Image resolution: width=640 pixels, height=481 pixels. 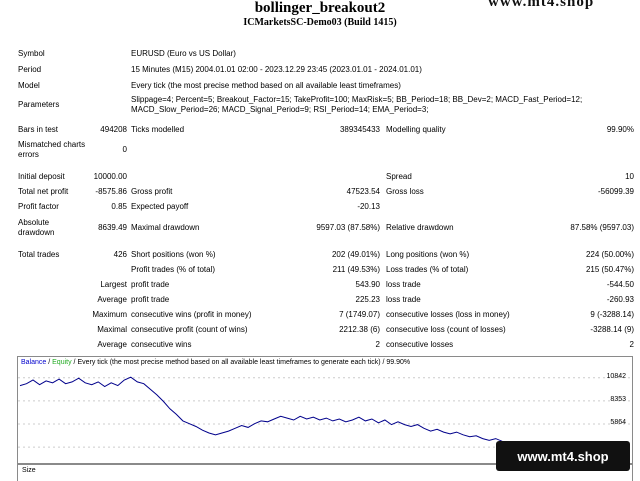 What do you see at coordinates (420, 344) in the screenshot?
I see `avg-cl-label: consecutive losses` at bounding box center [420, 344].